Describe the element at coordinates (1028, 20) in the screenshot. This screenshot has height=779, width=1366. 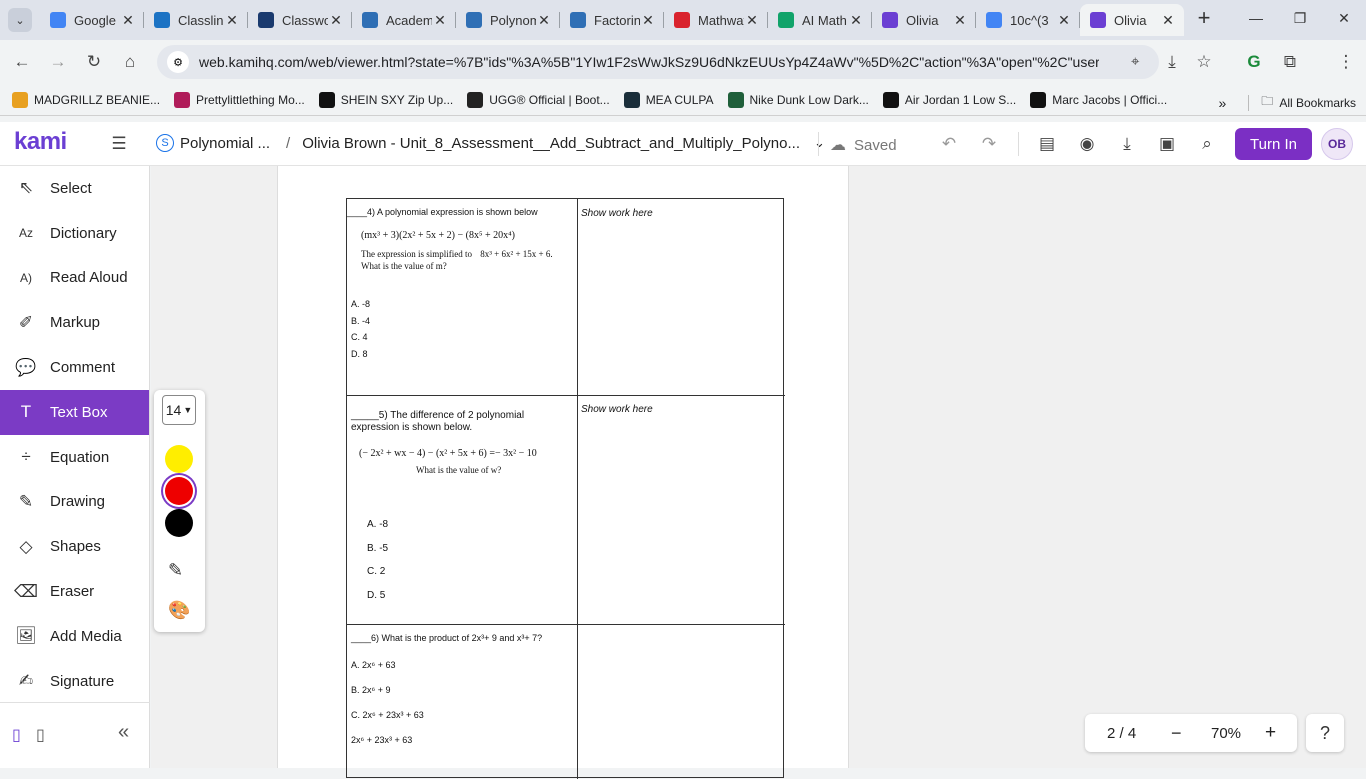
I see `browser-tab: 10c^(3 ✕` at that location.